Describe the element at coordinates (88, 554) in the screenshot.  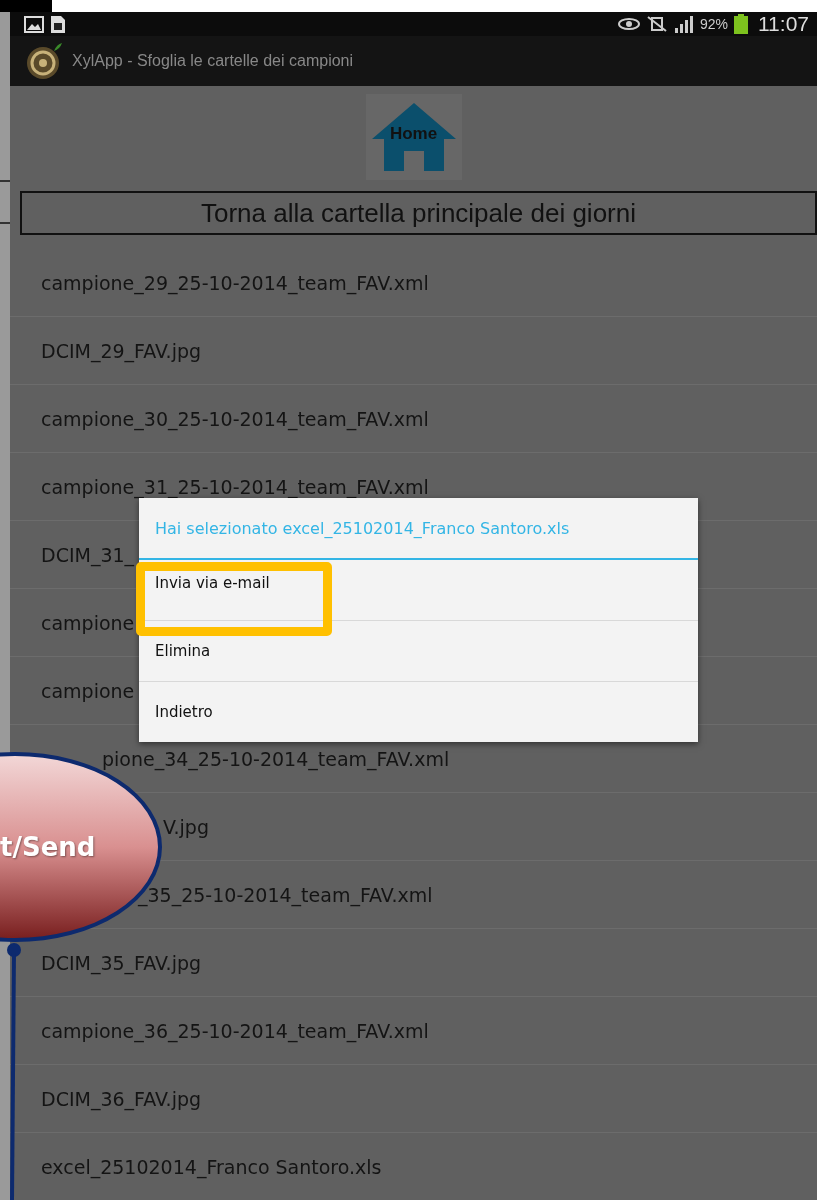
I see `file-name: DCIM_31_` at that location.